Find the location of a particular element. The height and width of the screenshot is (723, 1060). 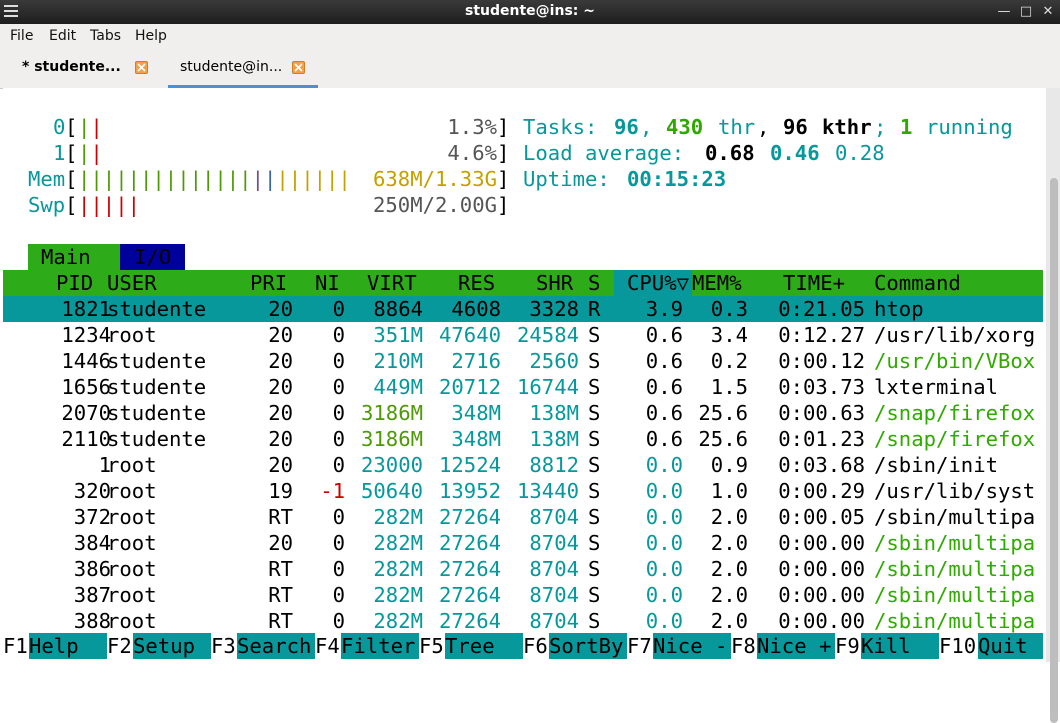

col-shr: SHR is located at coordinates (554, 283).